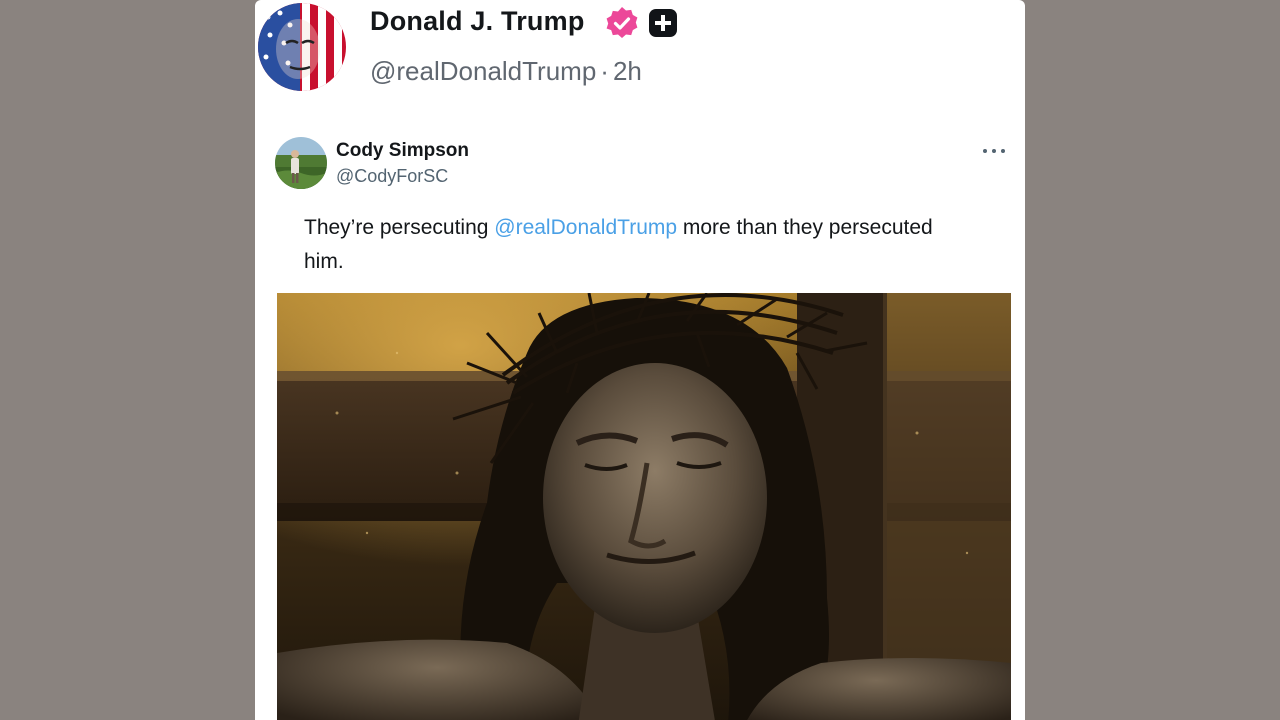 This screenshot has width=1280, height=720. I want to click on quoted-text-before: They’re persecuting, so click(399, 227).